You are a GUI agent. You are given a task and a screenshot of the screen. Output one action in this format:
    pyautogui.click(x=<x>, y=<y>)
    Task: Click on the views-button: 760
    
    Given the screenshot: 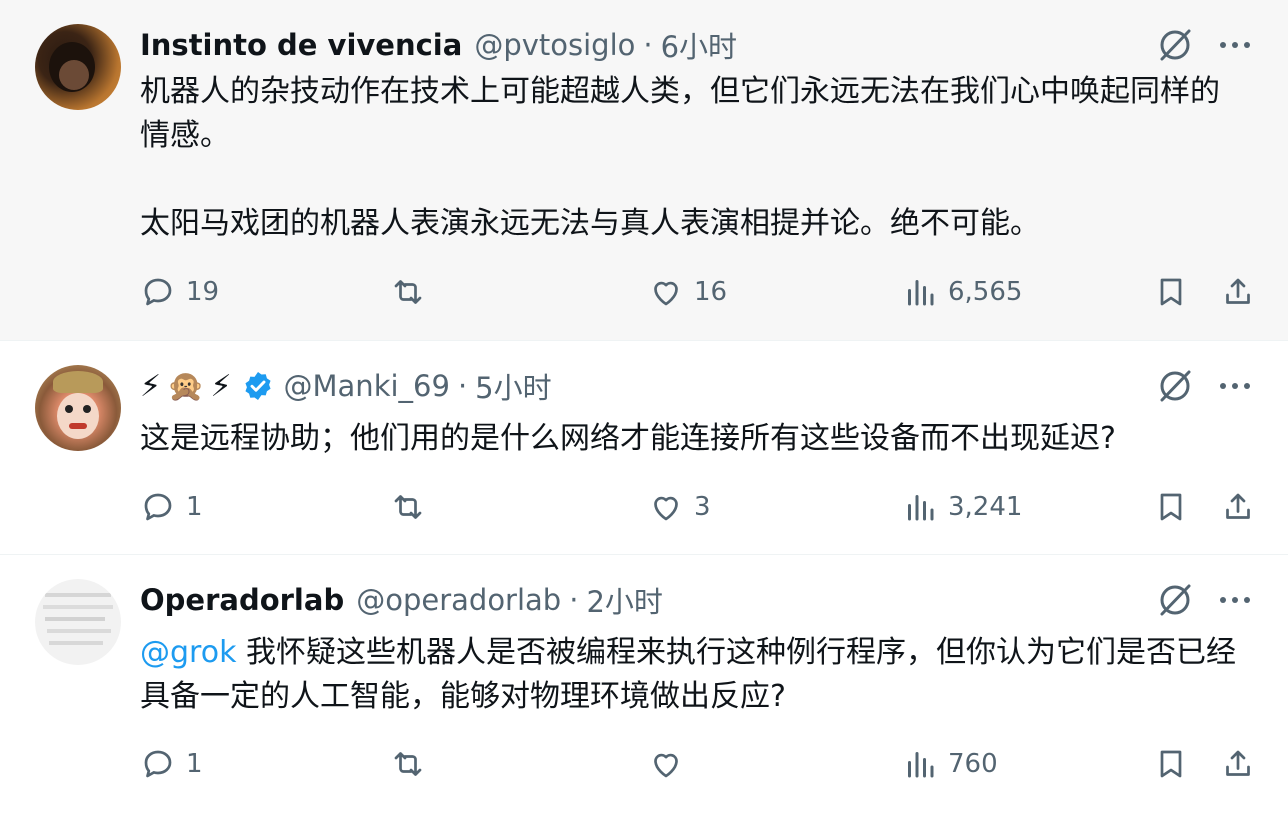 What is the action you would take?
    pyautogui.click(x=950, y=764)
    